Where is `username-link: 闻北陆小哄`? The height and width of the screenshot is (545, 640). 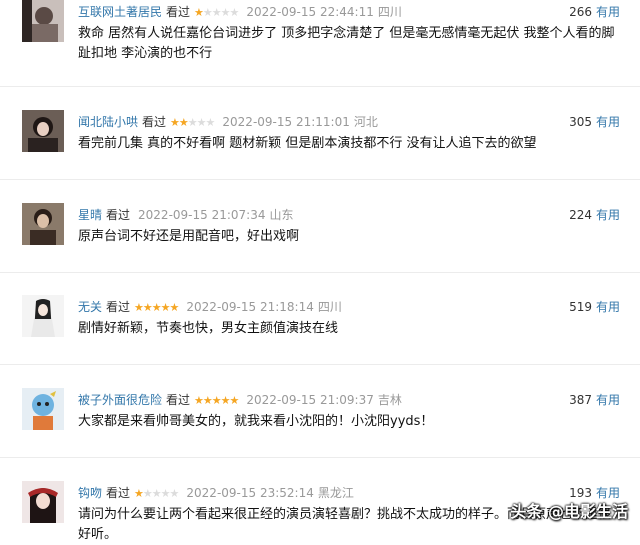
username-link: 闻北陆小哄 is located at coordinates (108, 122).